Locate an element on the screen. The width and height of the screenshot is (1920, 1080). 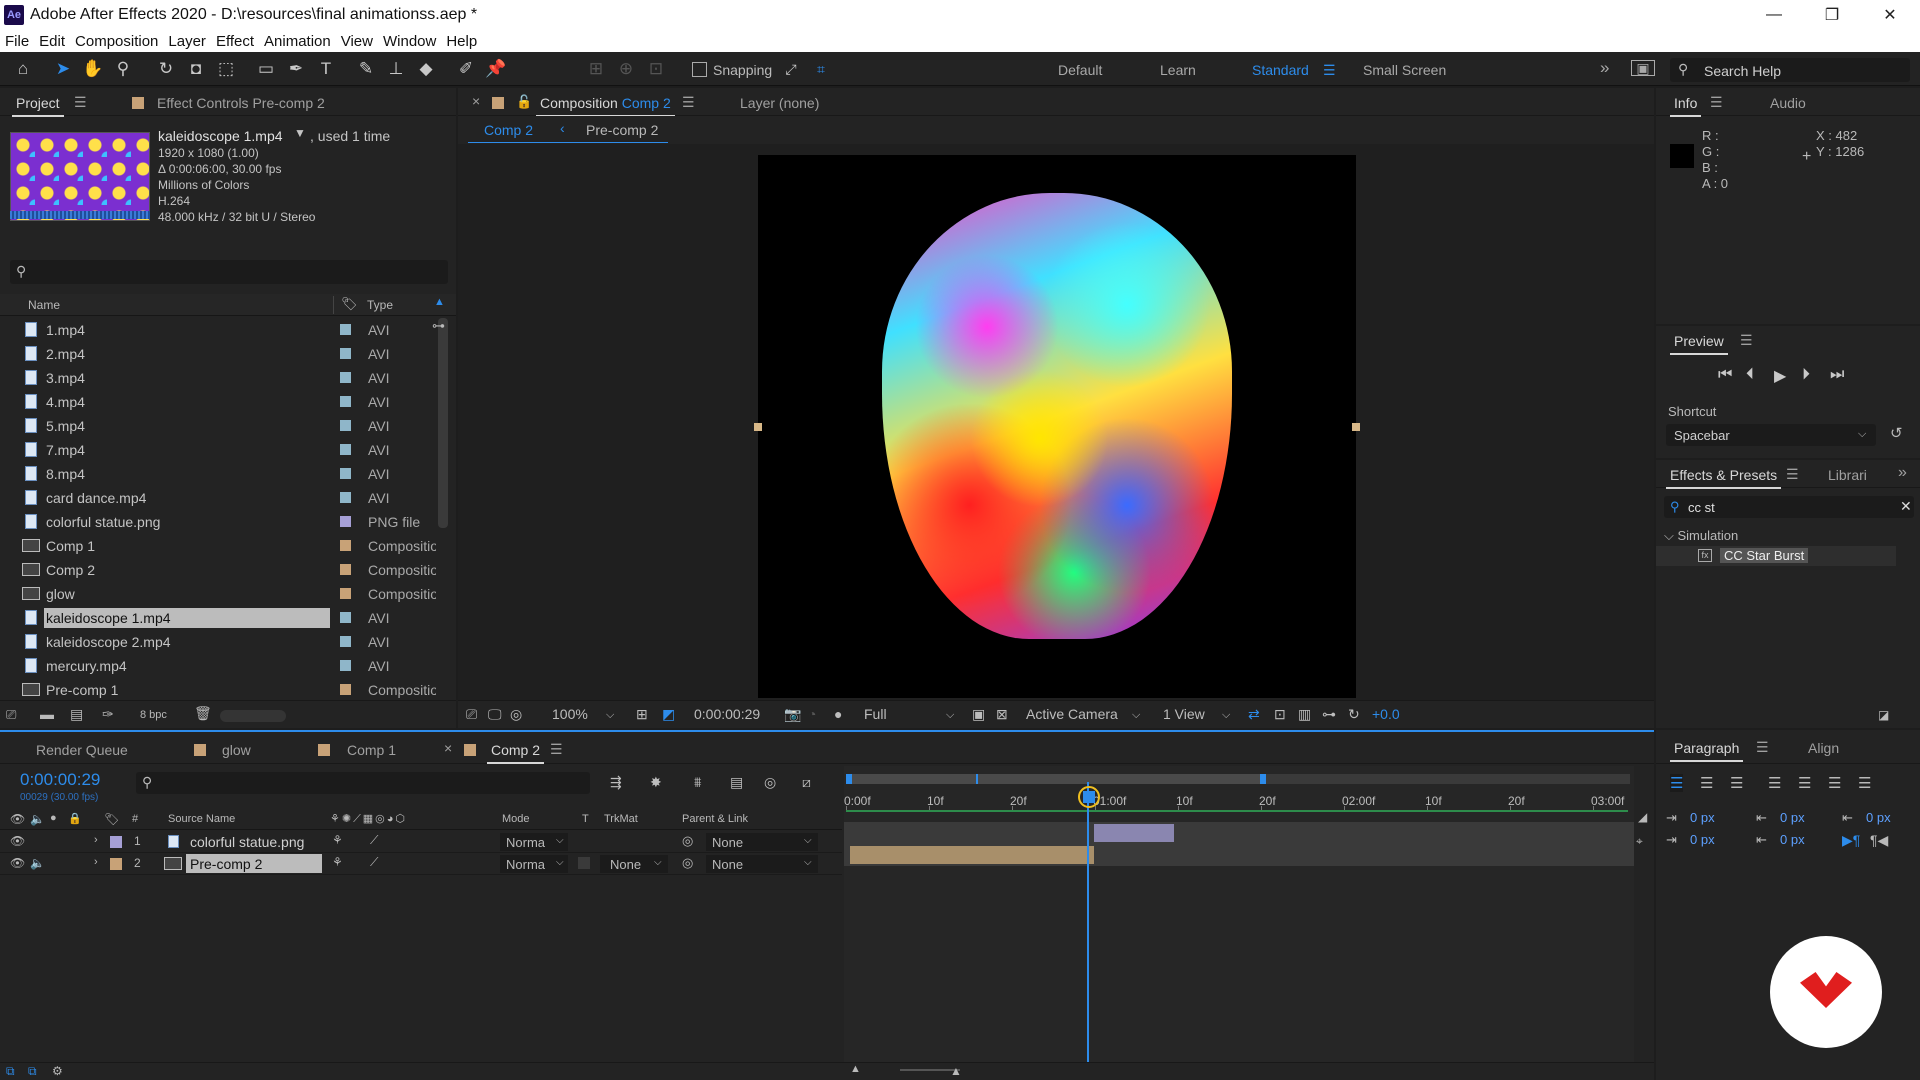
graph-editor-icon: ⧄ is located at coordinates (806, 782).